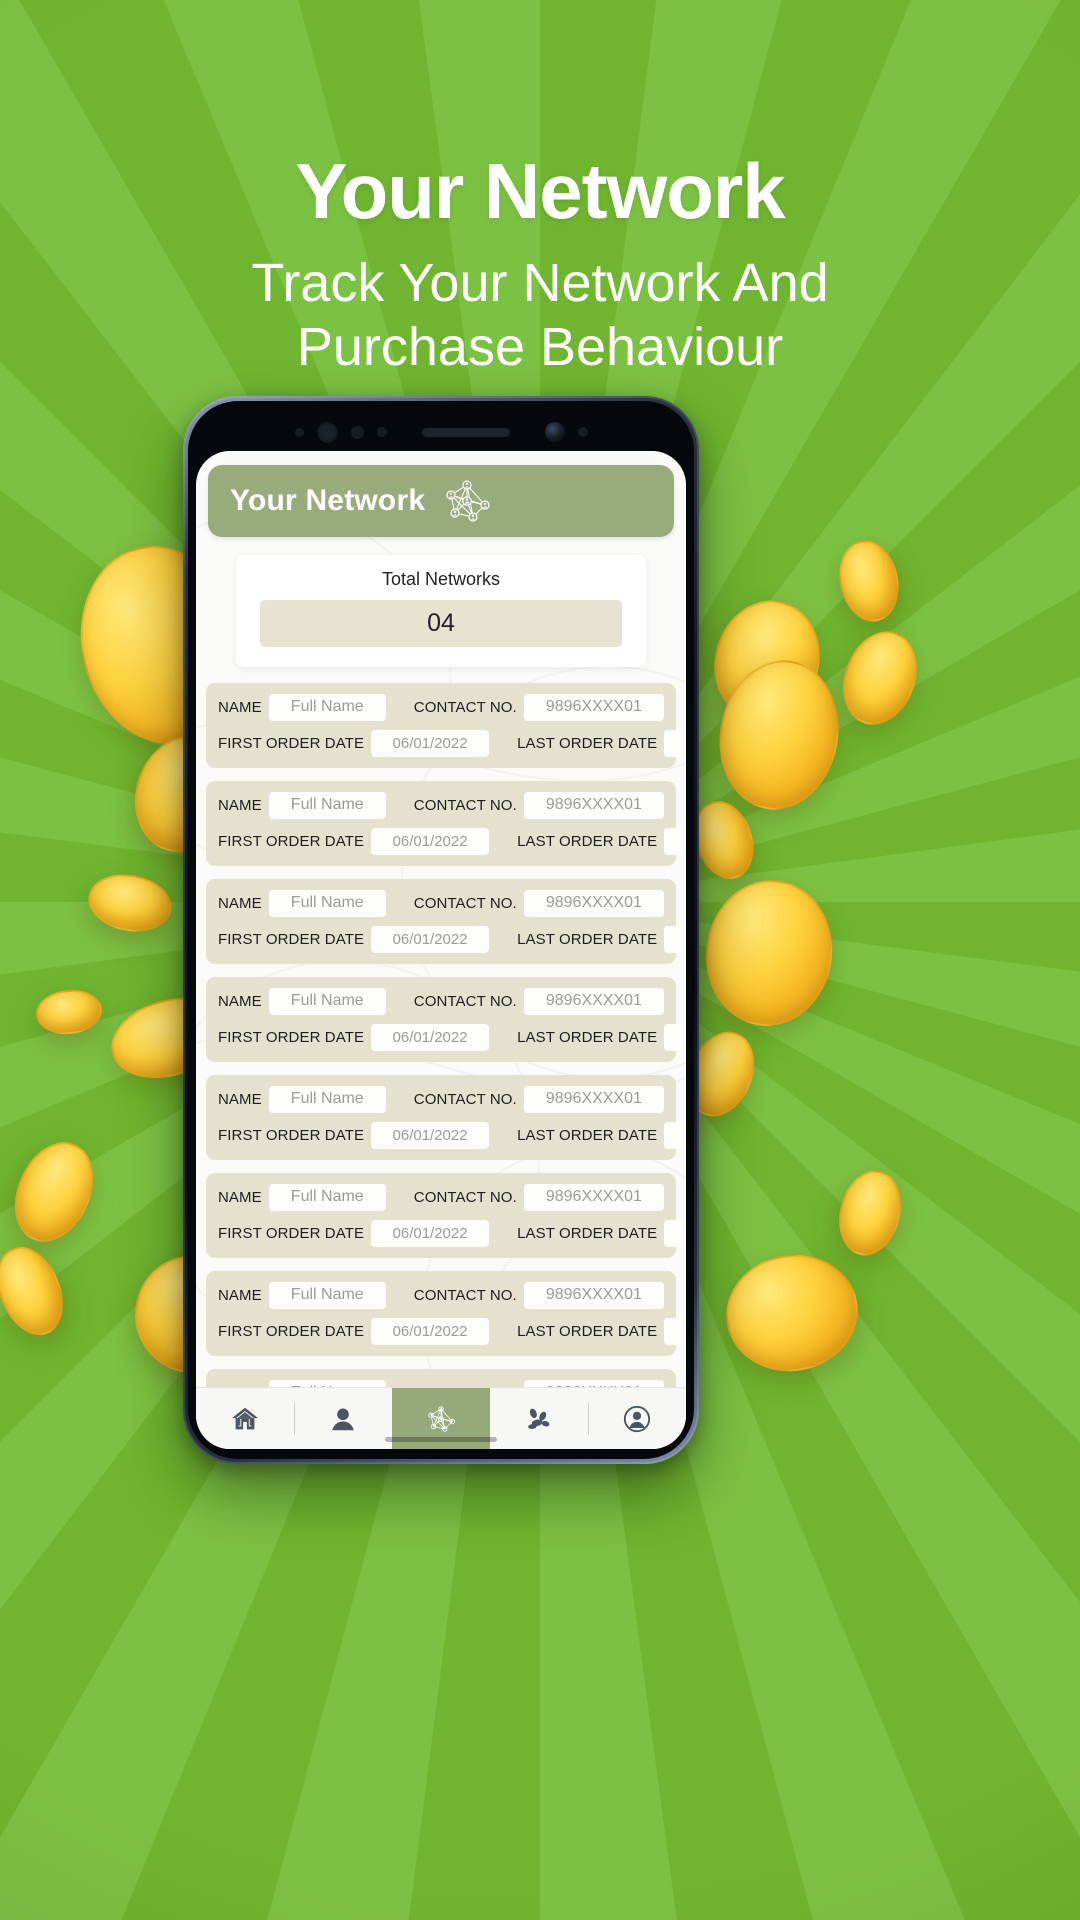 Image resolution: width=1080 pixels, height=1920 pixels. Describe the element at coordinates (357, 432) in the screenshot. I see `proximity-sensor-icon` at that location.